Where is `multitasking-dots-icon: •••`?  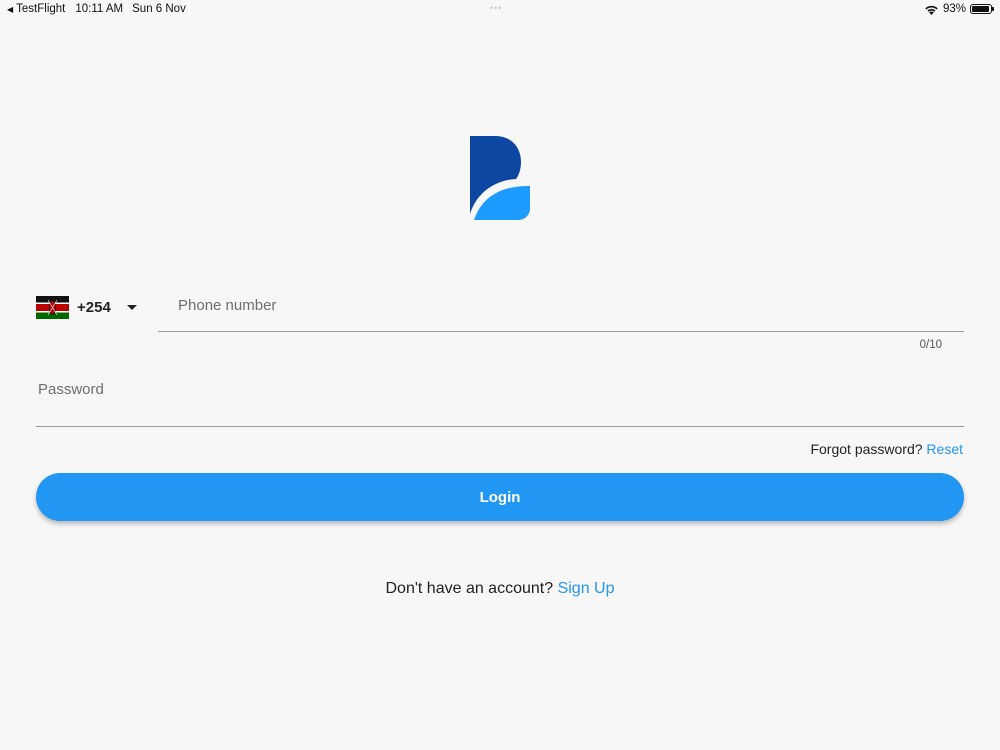 multitasking-dots-icon: ••• is located at coordinates (496, 8).